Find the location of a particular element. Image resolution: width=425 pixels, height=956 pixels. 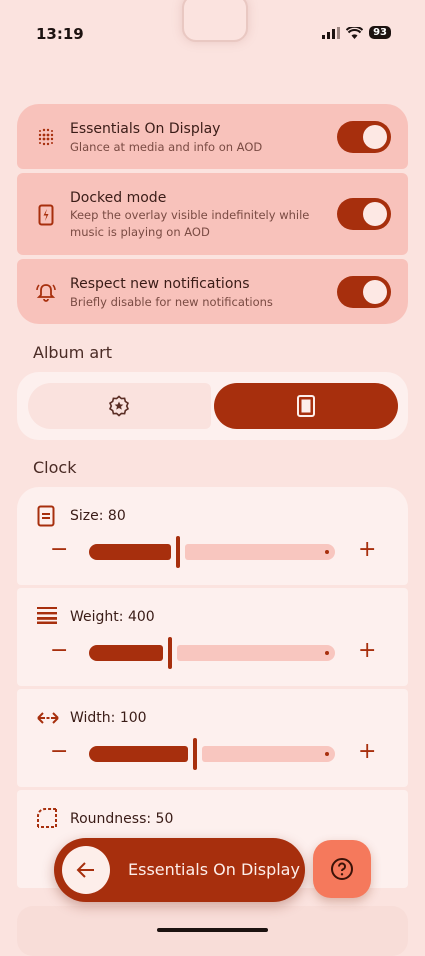

row-subtitle: Briefly disable for new notifications is located at coordinates (171, 302).